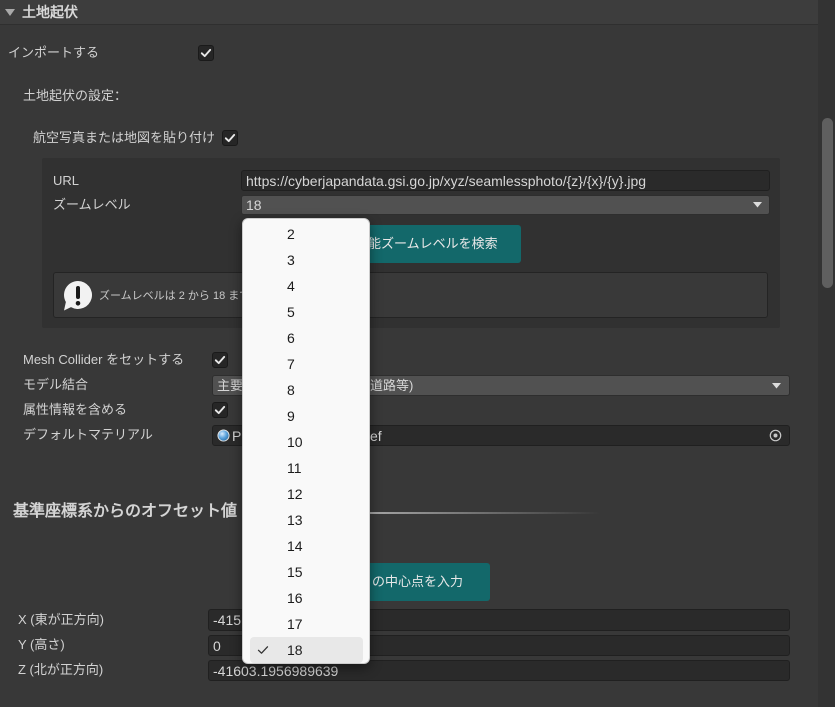 The height and width of the screenshot is (707, 835). Describe the element at coordinates (827, 203) in the screenshot. I see `scrollbar-thumb` at that location.